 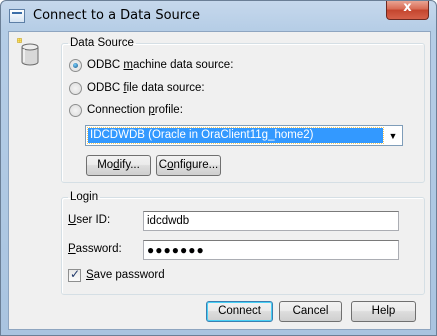 I want to click on profile-select: IDCDWDB (Oracle in OraClient11g_home2) ▼, so click(x=244, y=135).